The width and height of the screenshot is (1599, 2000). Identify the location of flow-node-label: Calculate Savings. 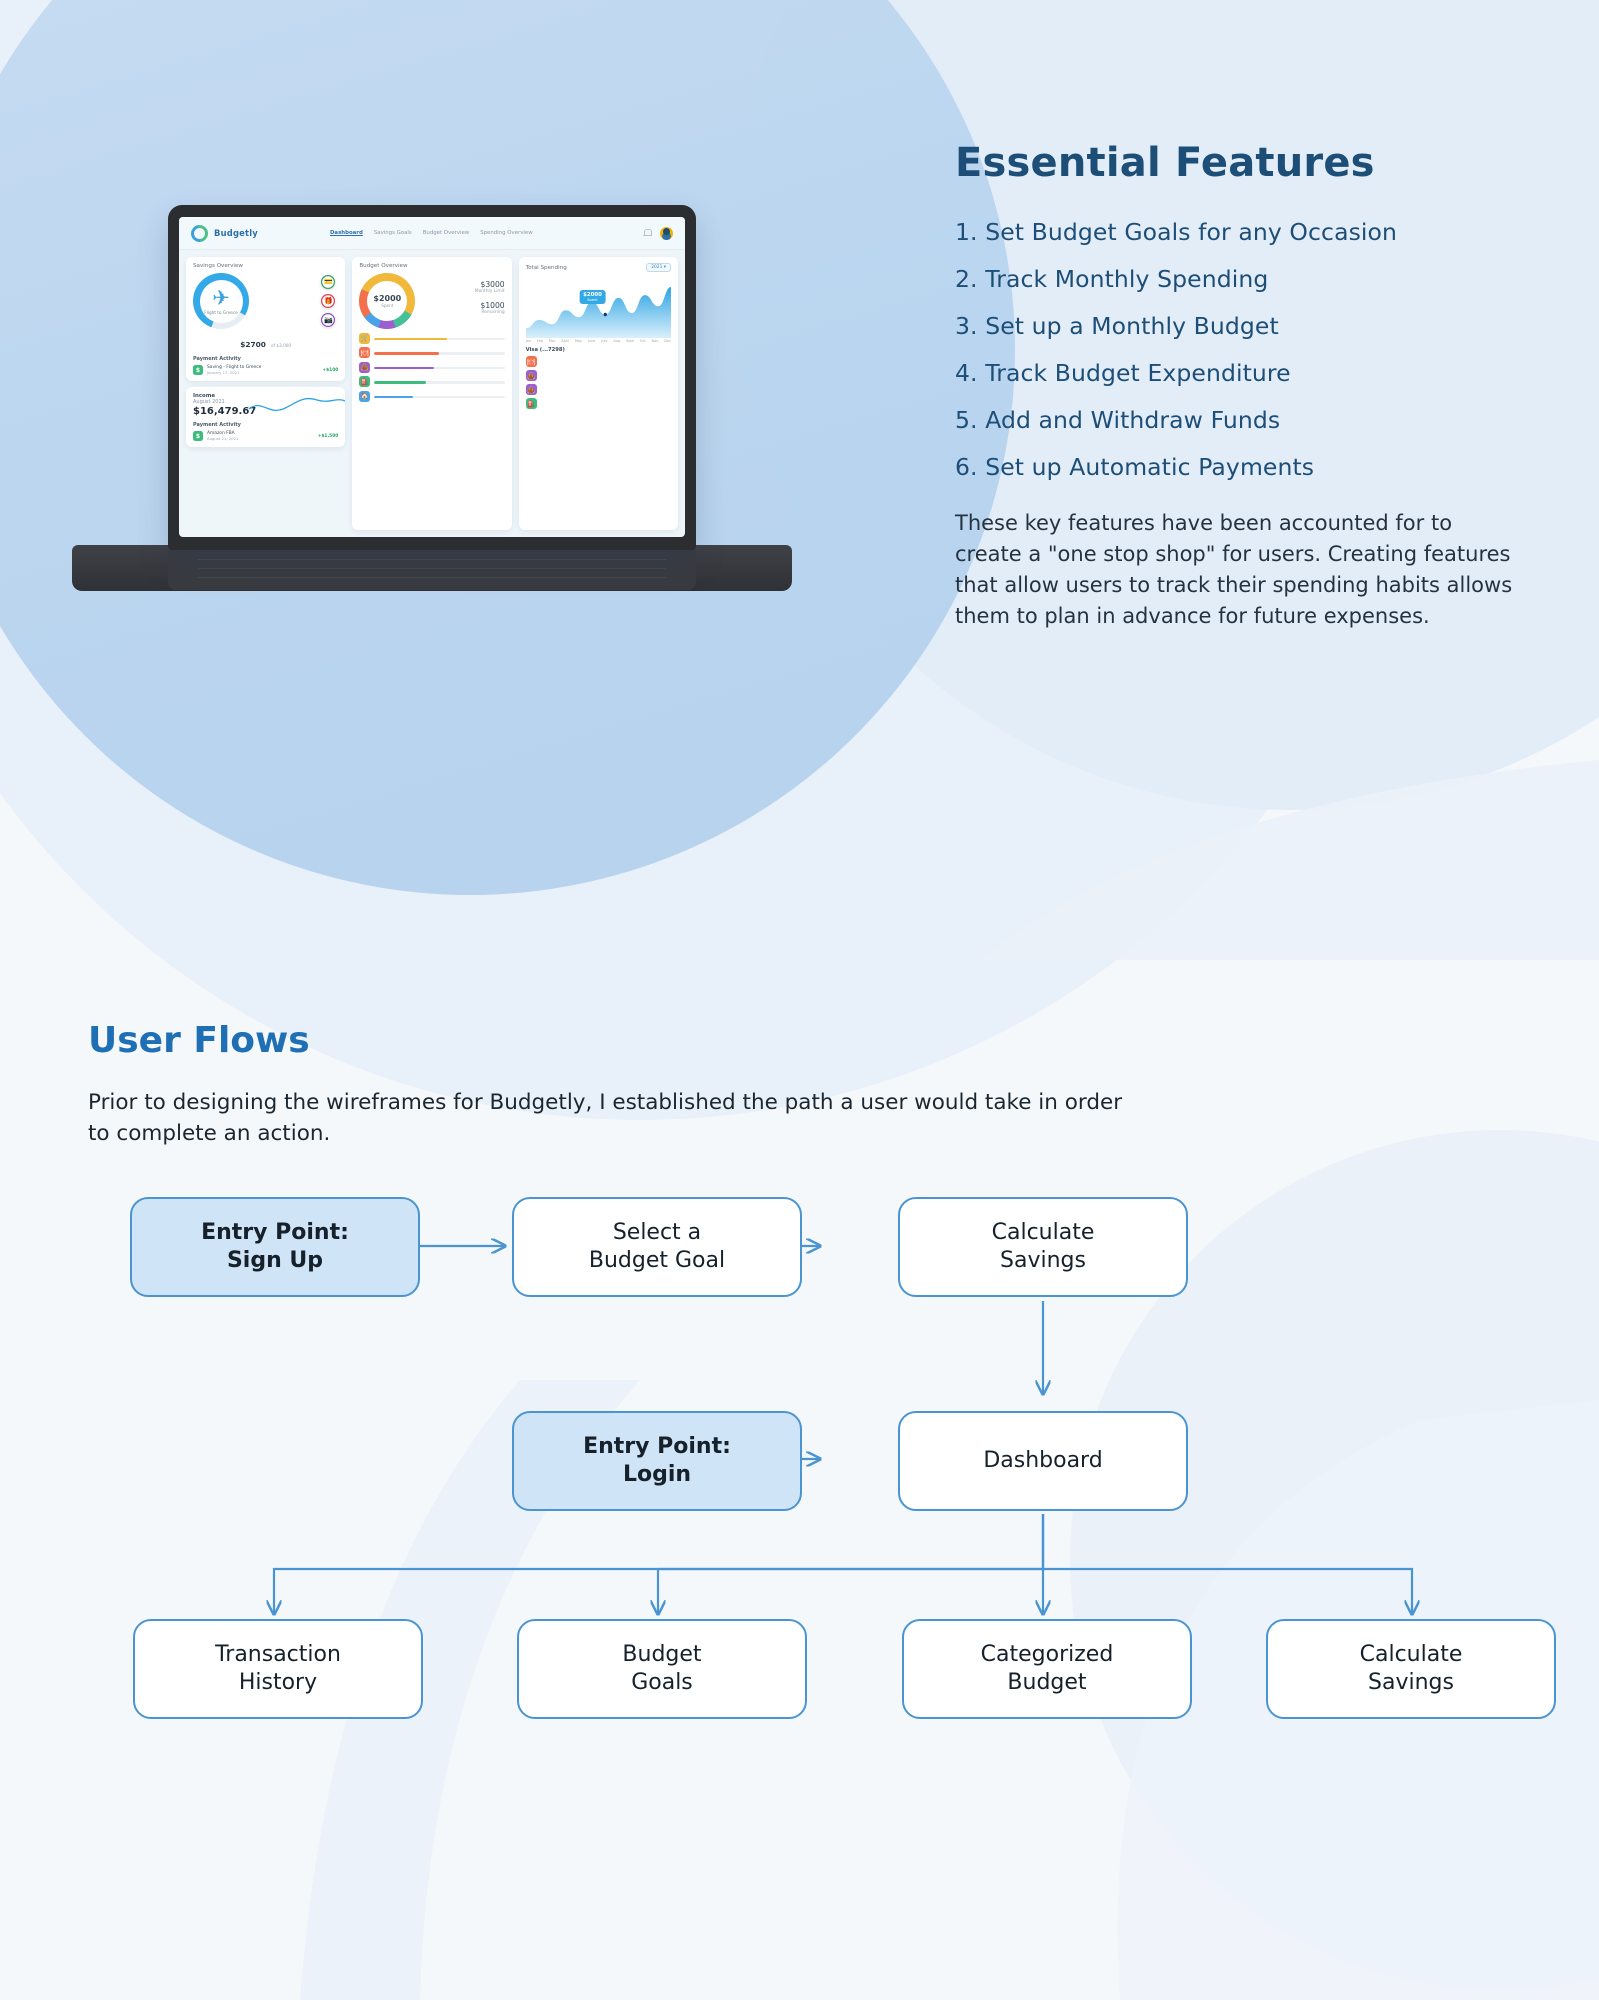
(1411, 1669).